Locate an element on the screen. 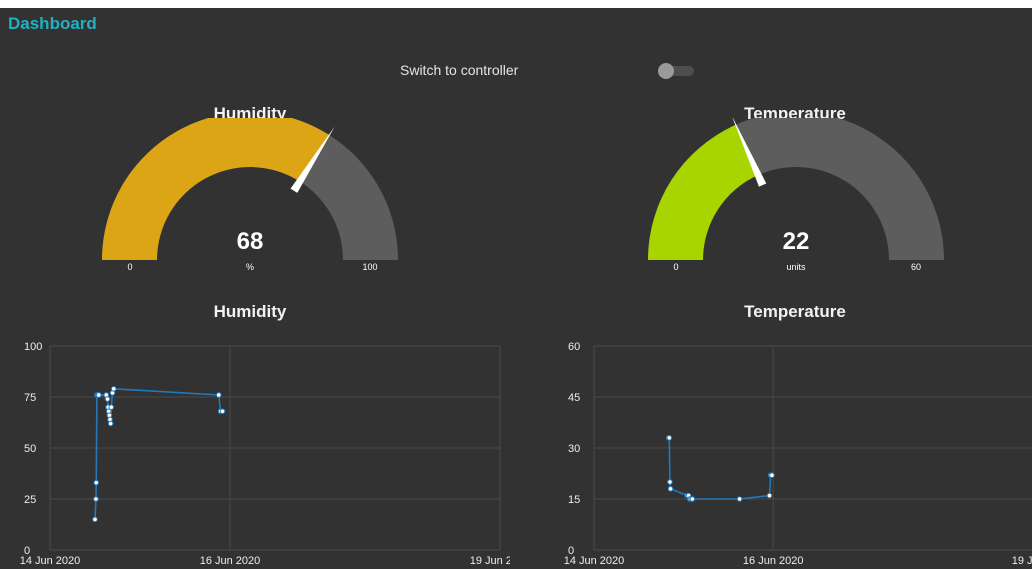 This screenshot has width=1032, height=569. switch-label: Switch to controller is located at coordinates (459, 70).